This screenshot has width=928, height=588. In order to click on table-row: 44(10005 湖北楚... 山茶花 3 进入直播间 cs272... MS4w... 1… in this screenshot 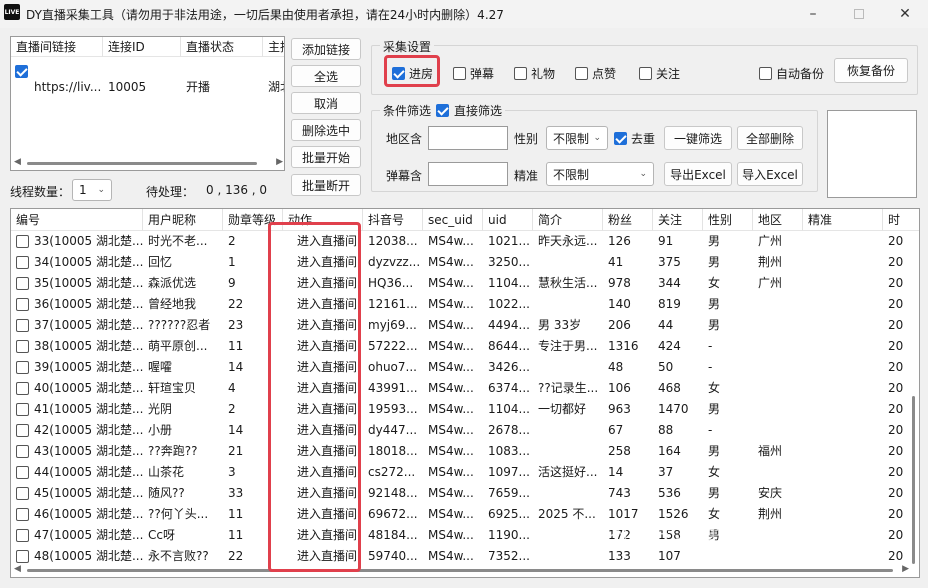, I will do `click(465, 472)`.